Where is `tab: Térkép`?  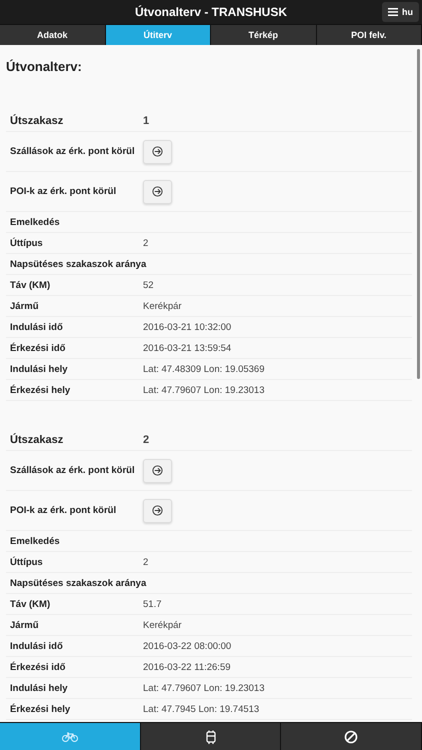 tab: Térkép is located at coordinates (263, 35).